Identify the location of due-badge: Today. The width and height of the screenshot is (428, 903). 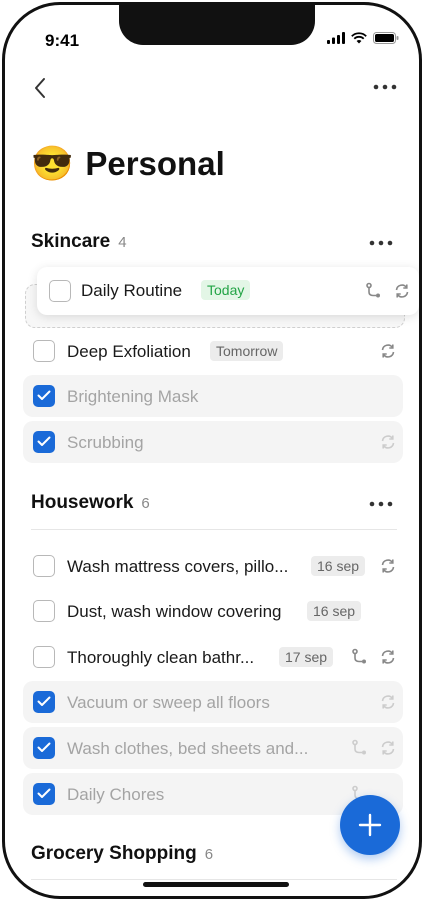
(226, 290).